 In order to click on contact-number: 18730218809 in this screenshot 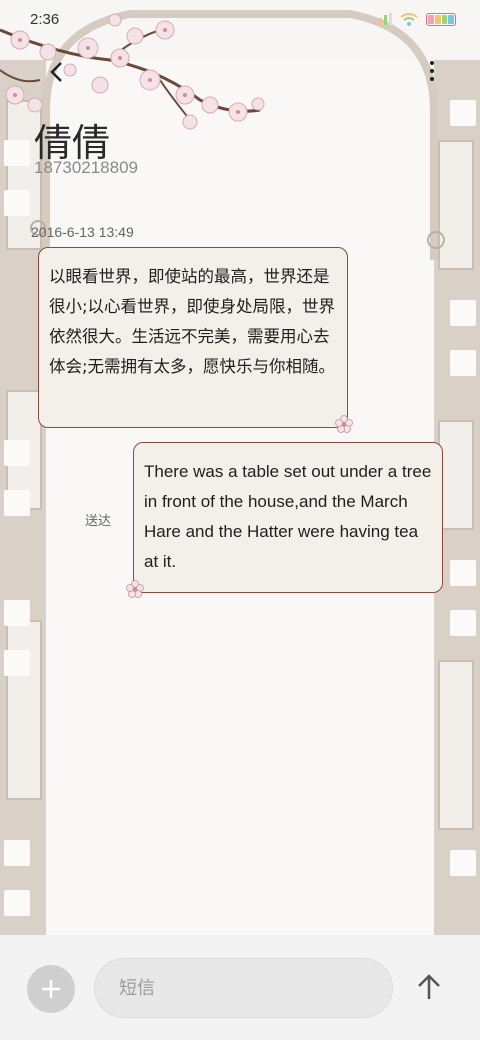, I will do `click(86, 167)`.